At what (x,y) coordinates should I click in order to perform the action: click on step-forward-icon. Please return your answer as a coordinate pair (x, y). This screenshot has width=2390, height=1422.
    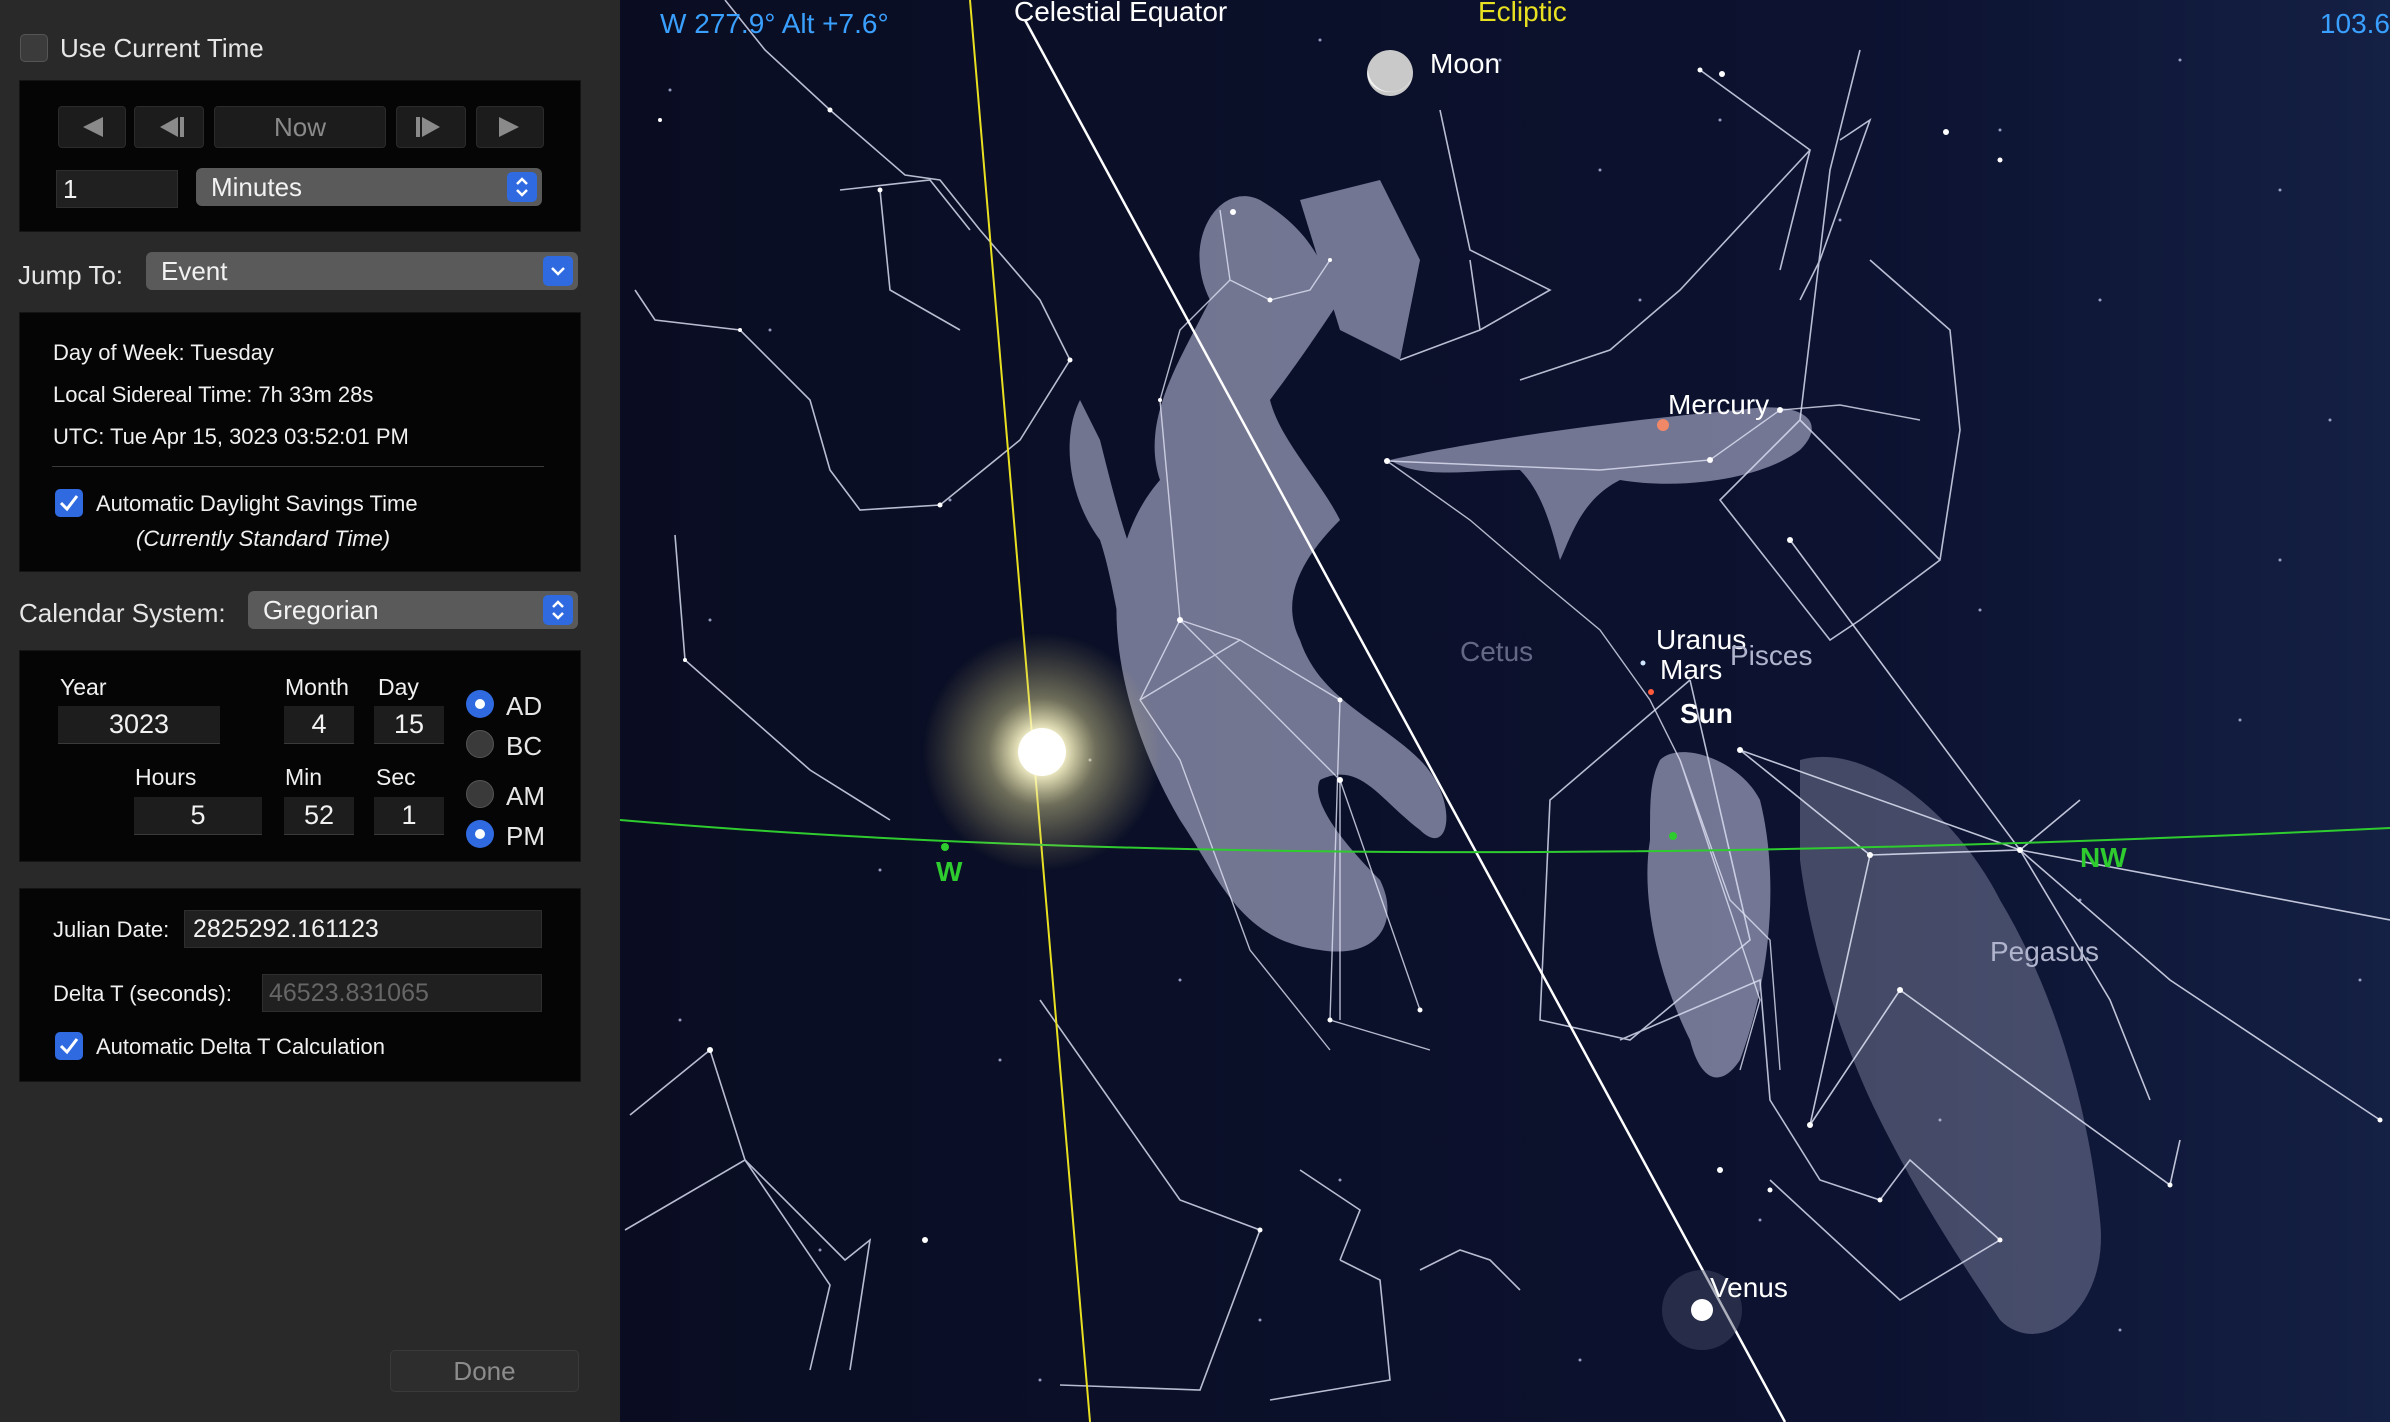
    Looking at the image, I should click on (428, 127).